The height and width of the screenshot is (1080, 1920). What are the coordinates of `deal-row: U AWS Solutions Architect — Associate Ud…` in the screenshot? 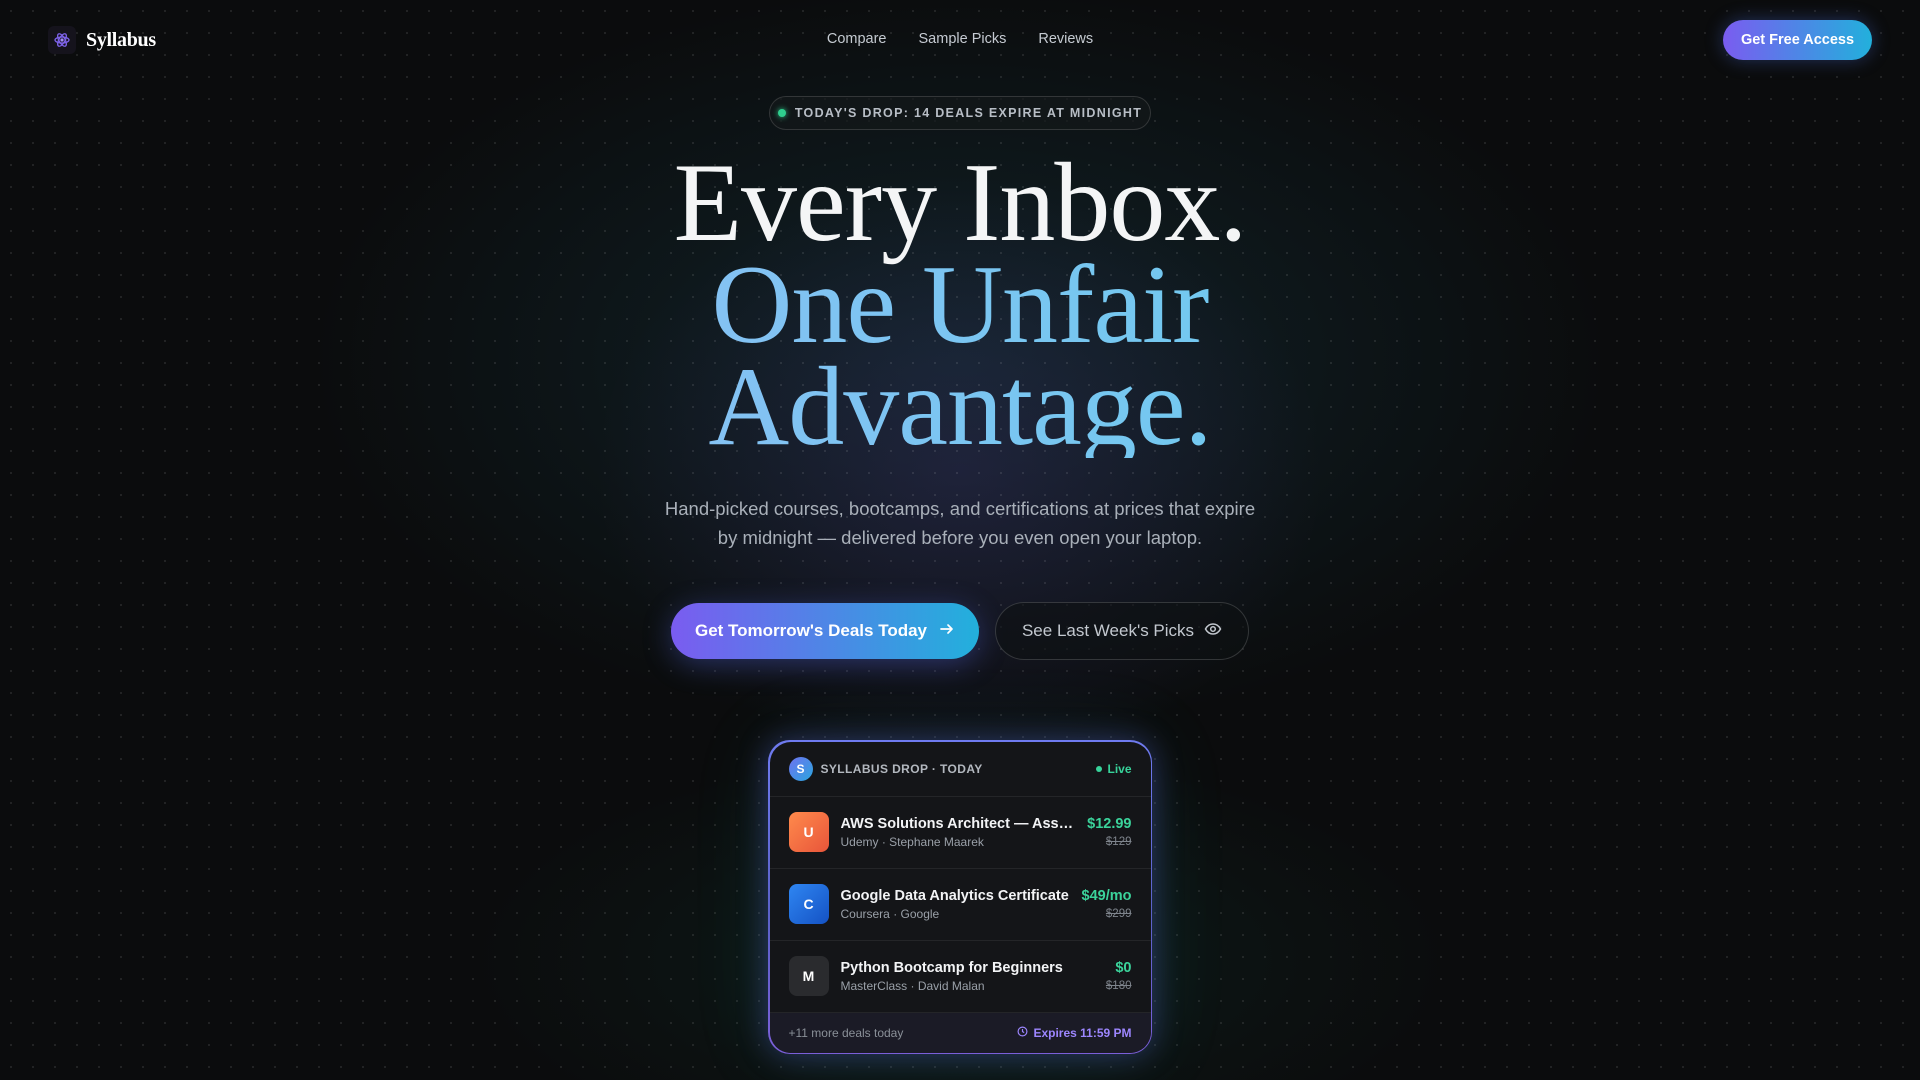 It's located at (960, 833).